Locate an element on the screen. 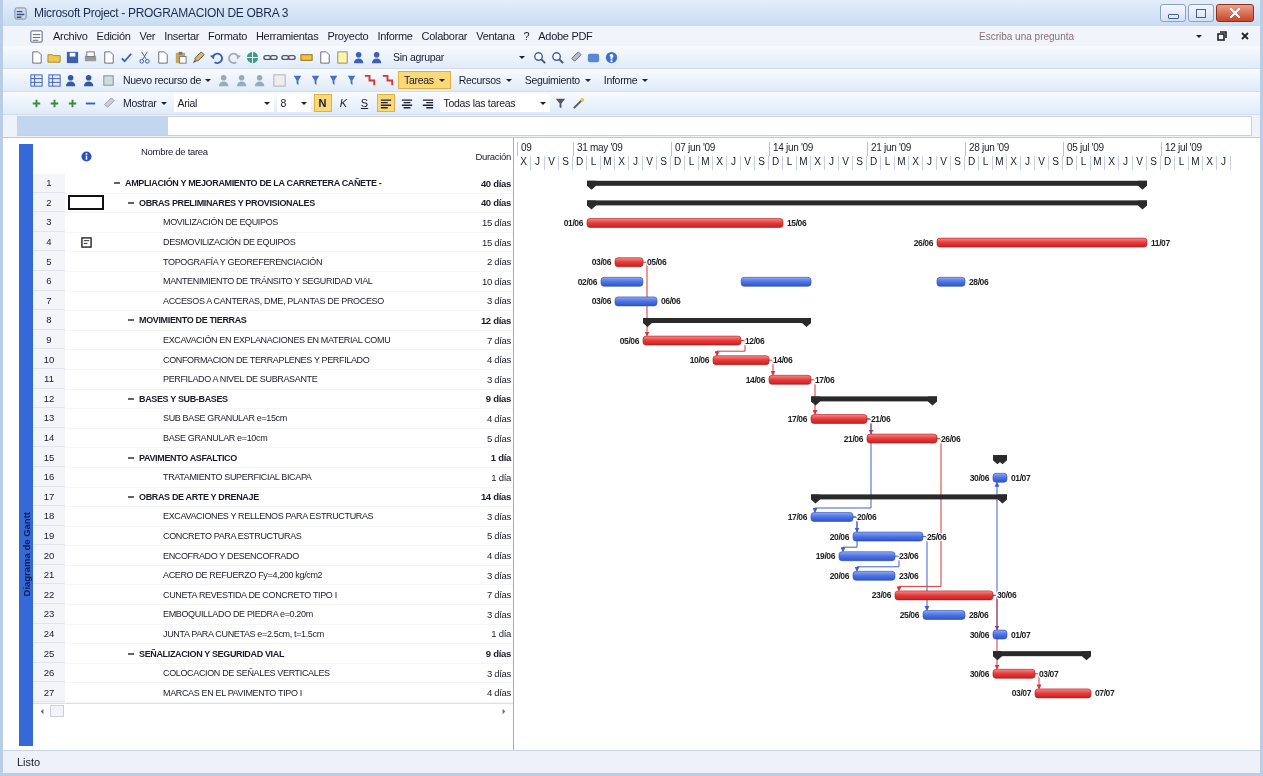 The image size is (1263, 776). close-button is located at coordinates (1235, 13).